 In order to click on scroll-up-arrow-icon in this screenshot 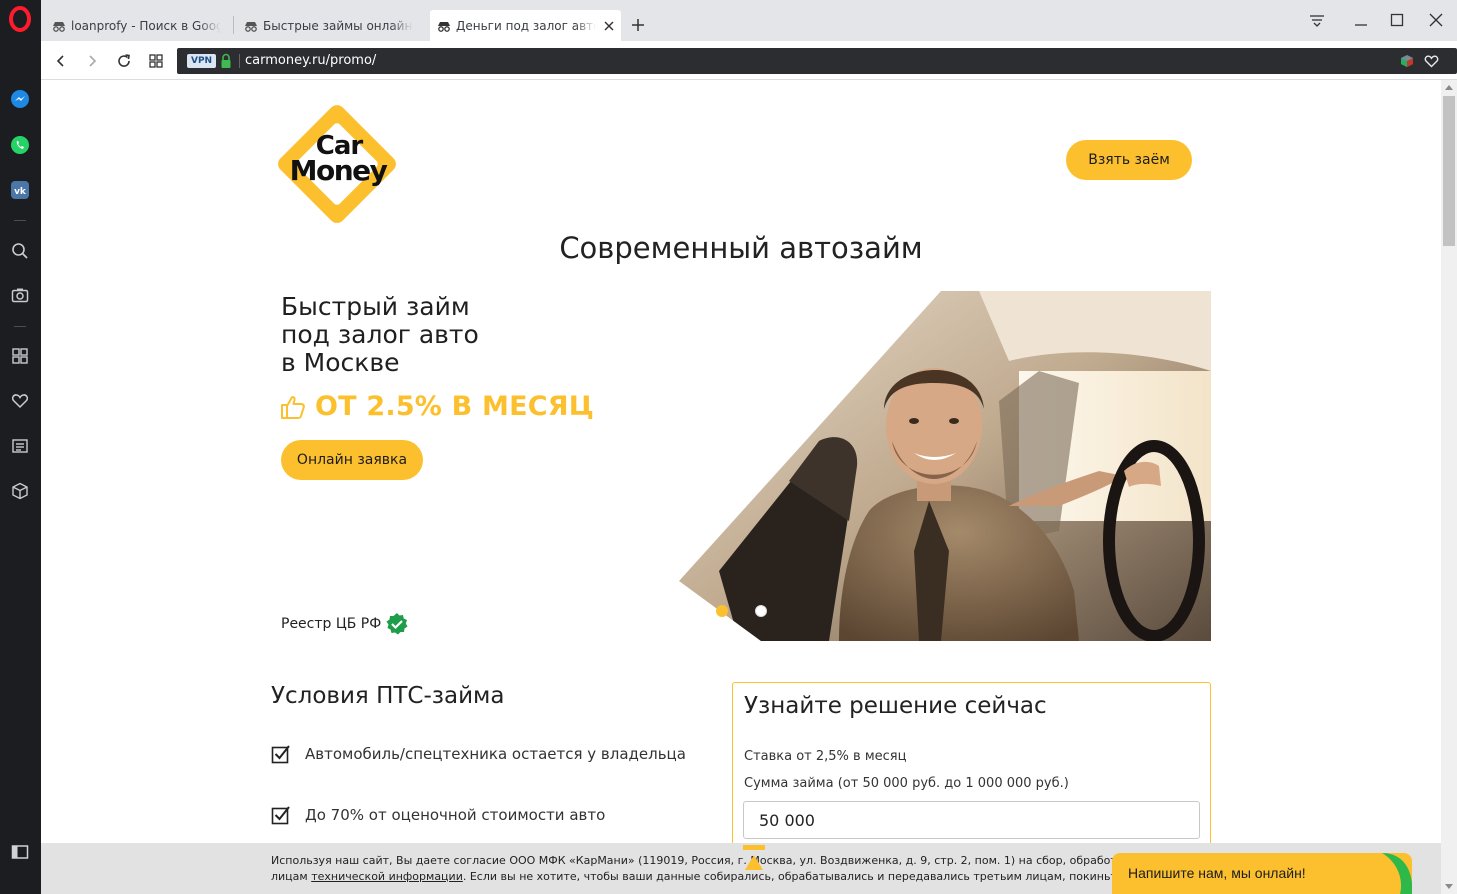, I will do `click(1449, 87)`.